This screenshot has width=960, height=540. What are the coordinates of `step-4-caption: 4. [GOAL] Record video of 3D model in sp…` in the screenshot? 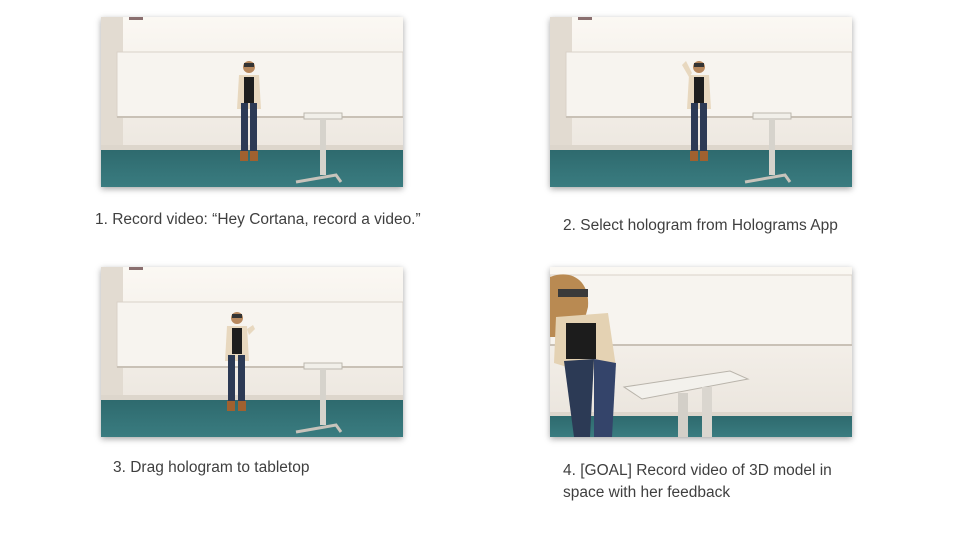 It's located at (703, 482).